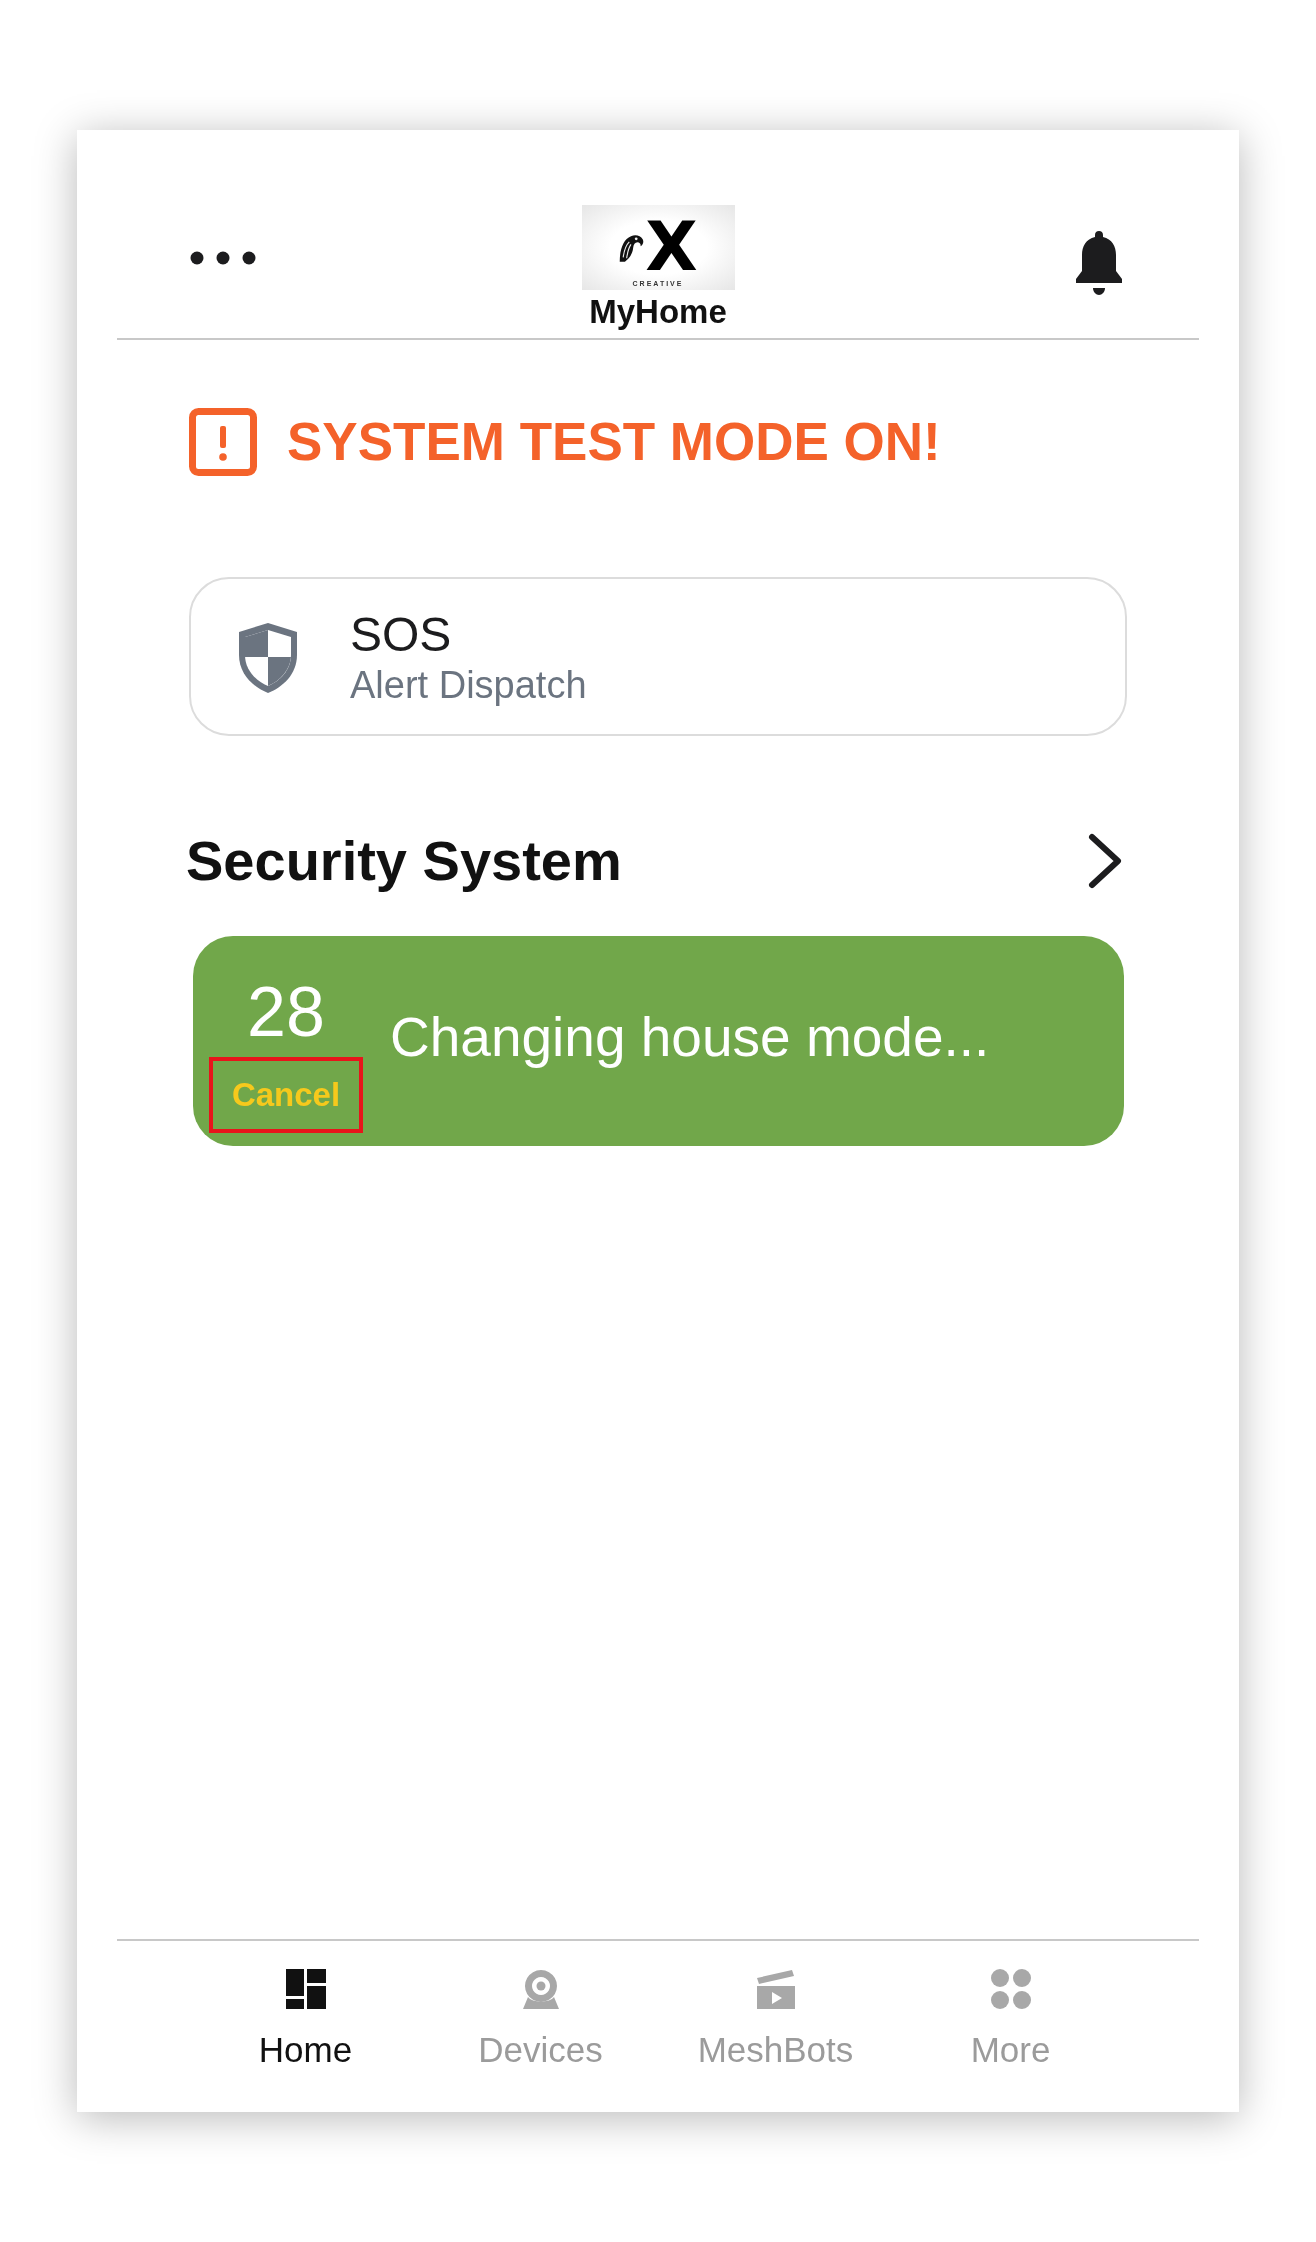  What do you see at coordinates (1010, 2018) in the screenshot?
I see `nav-tab: More` at bounding box center [1010, 2018].